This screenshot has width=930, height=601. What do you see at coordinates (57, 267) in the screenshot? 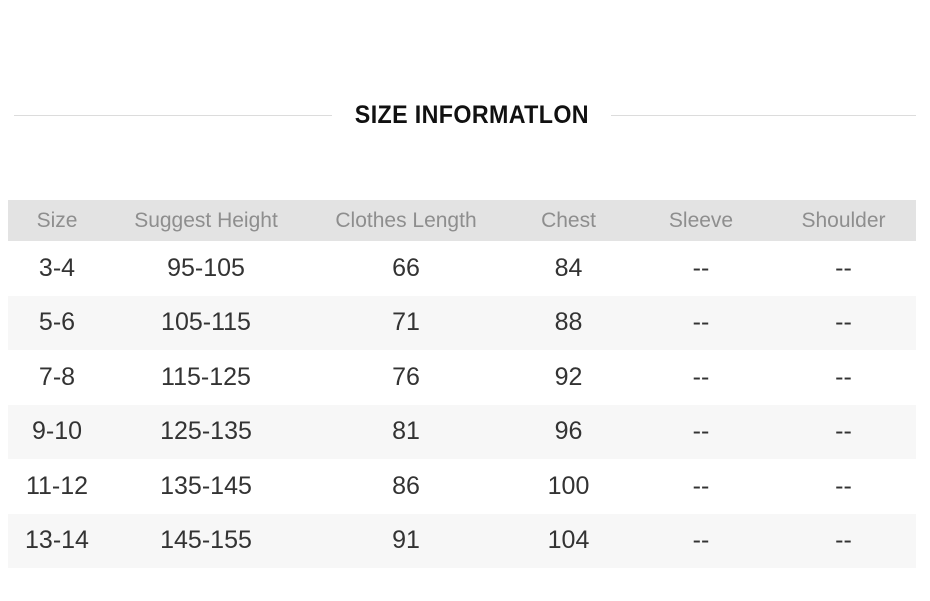
I see `cell-size: 3-4` at bounding box center [57, 267].